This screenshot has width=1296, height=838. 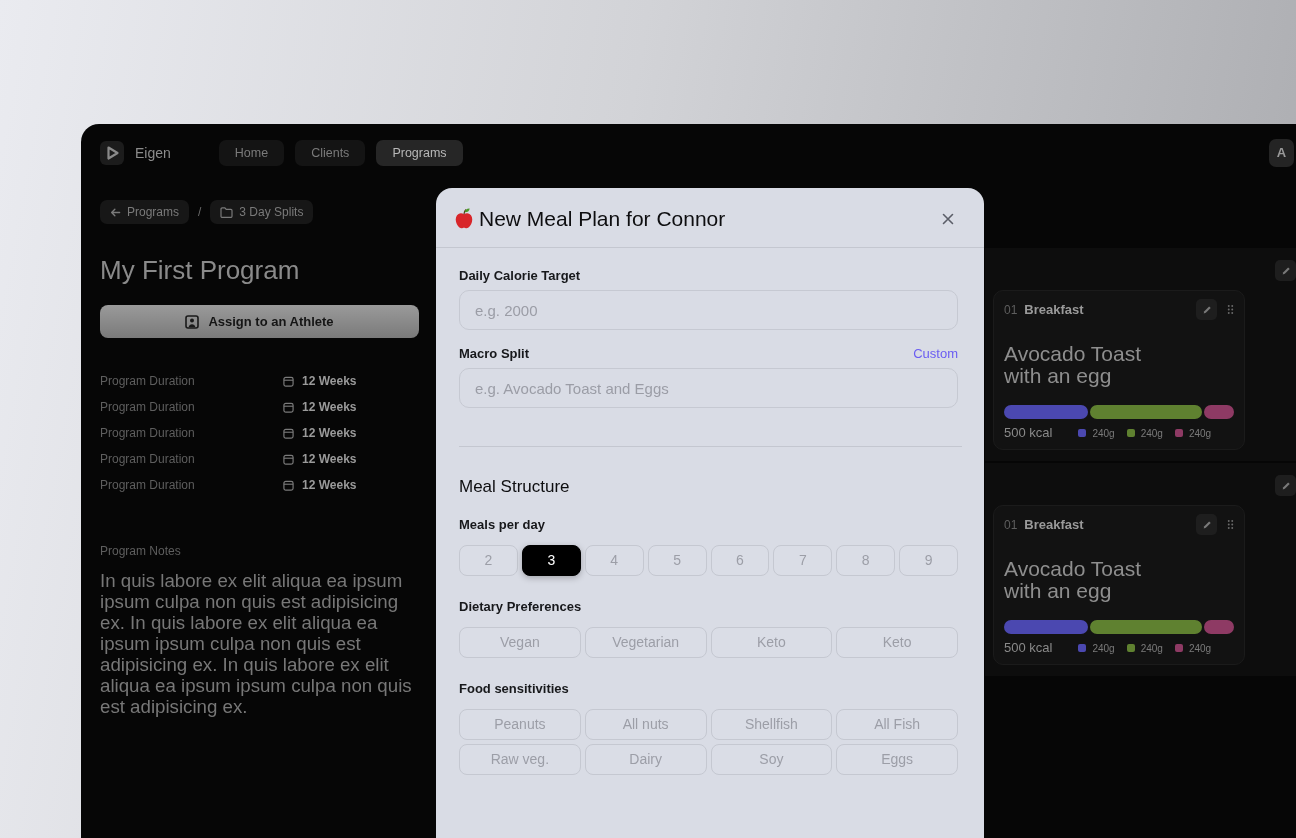 I want to click on field-label: Daily Calorie Target, so click(x=520, y=276).